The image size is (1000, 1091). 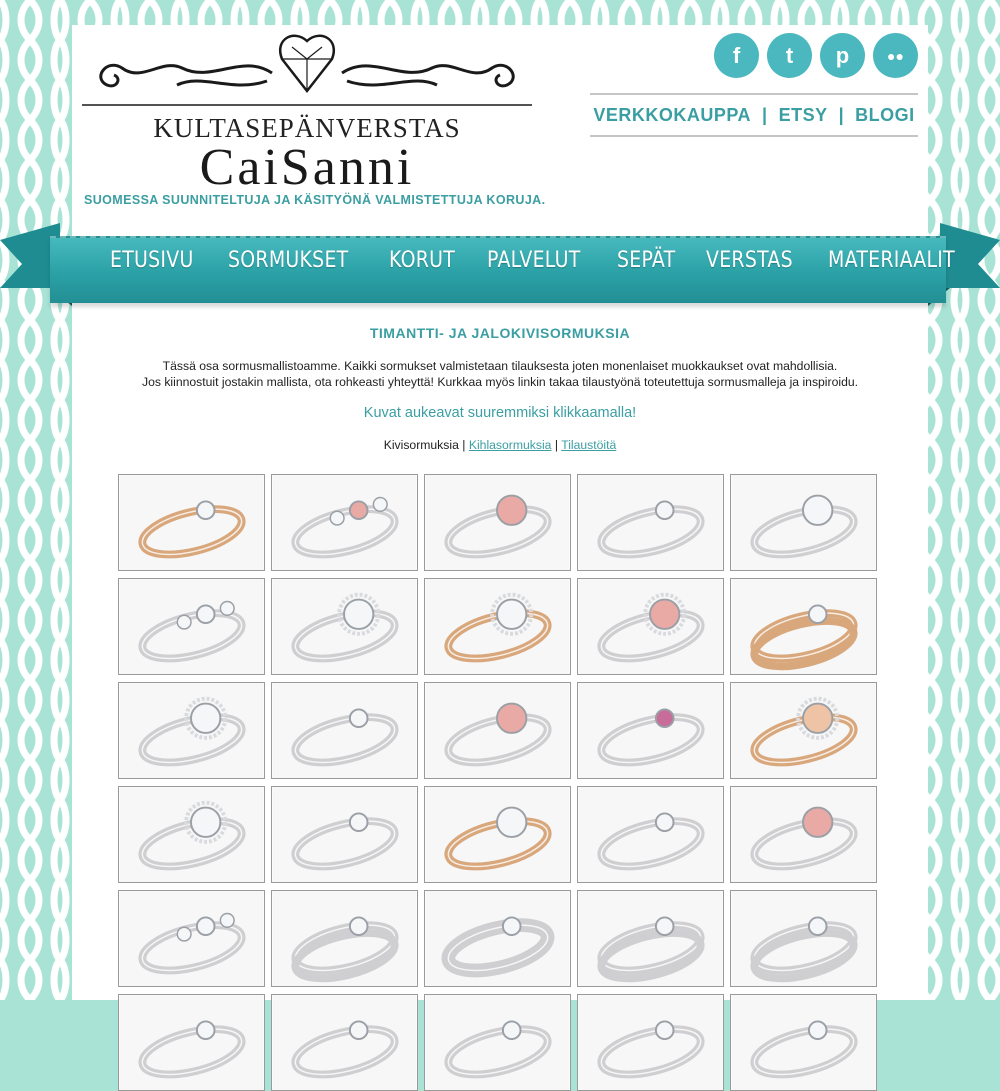 I want to click on flickr-icon: ●●, so click(x=895, y=55).